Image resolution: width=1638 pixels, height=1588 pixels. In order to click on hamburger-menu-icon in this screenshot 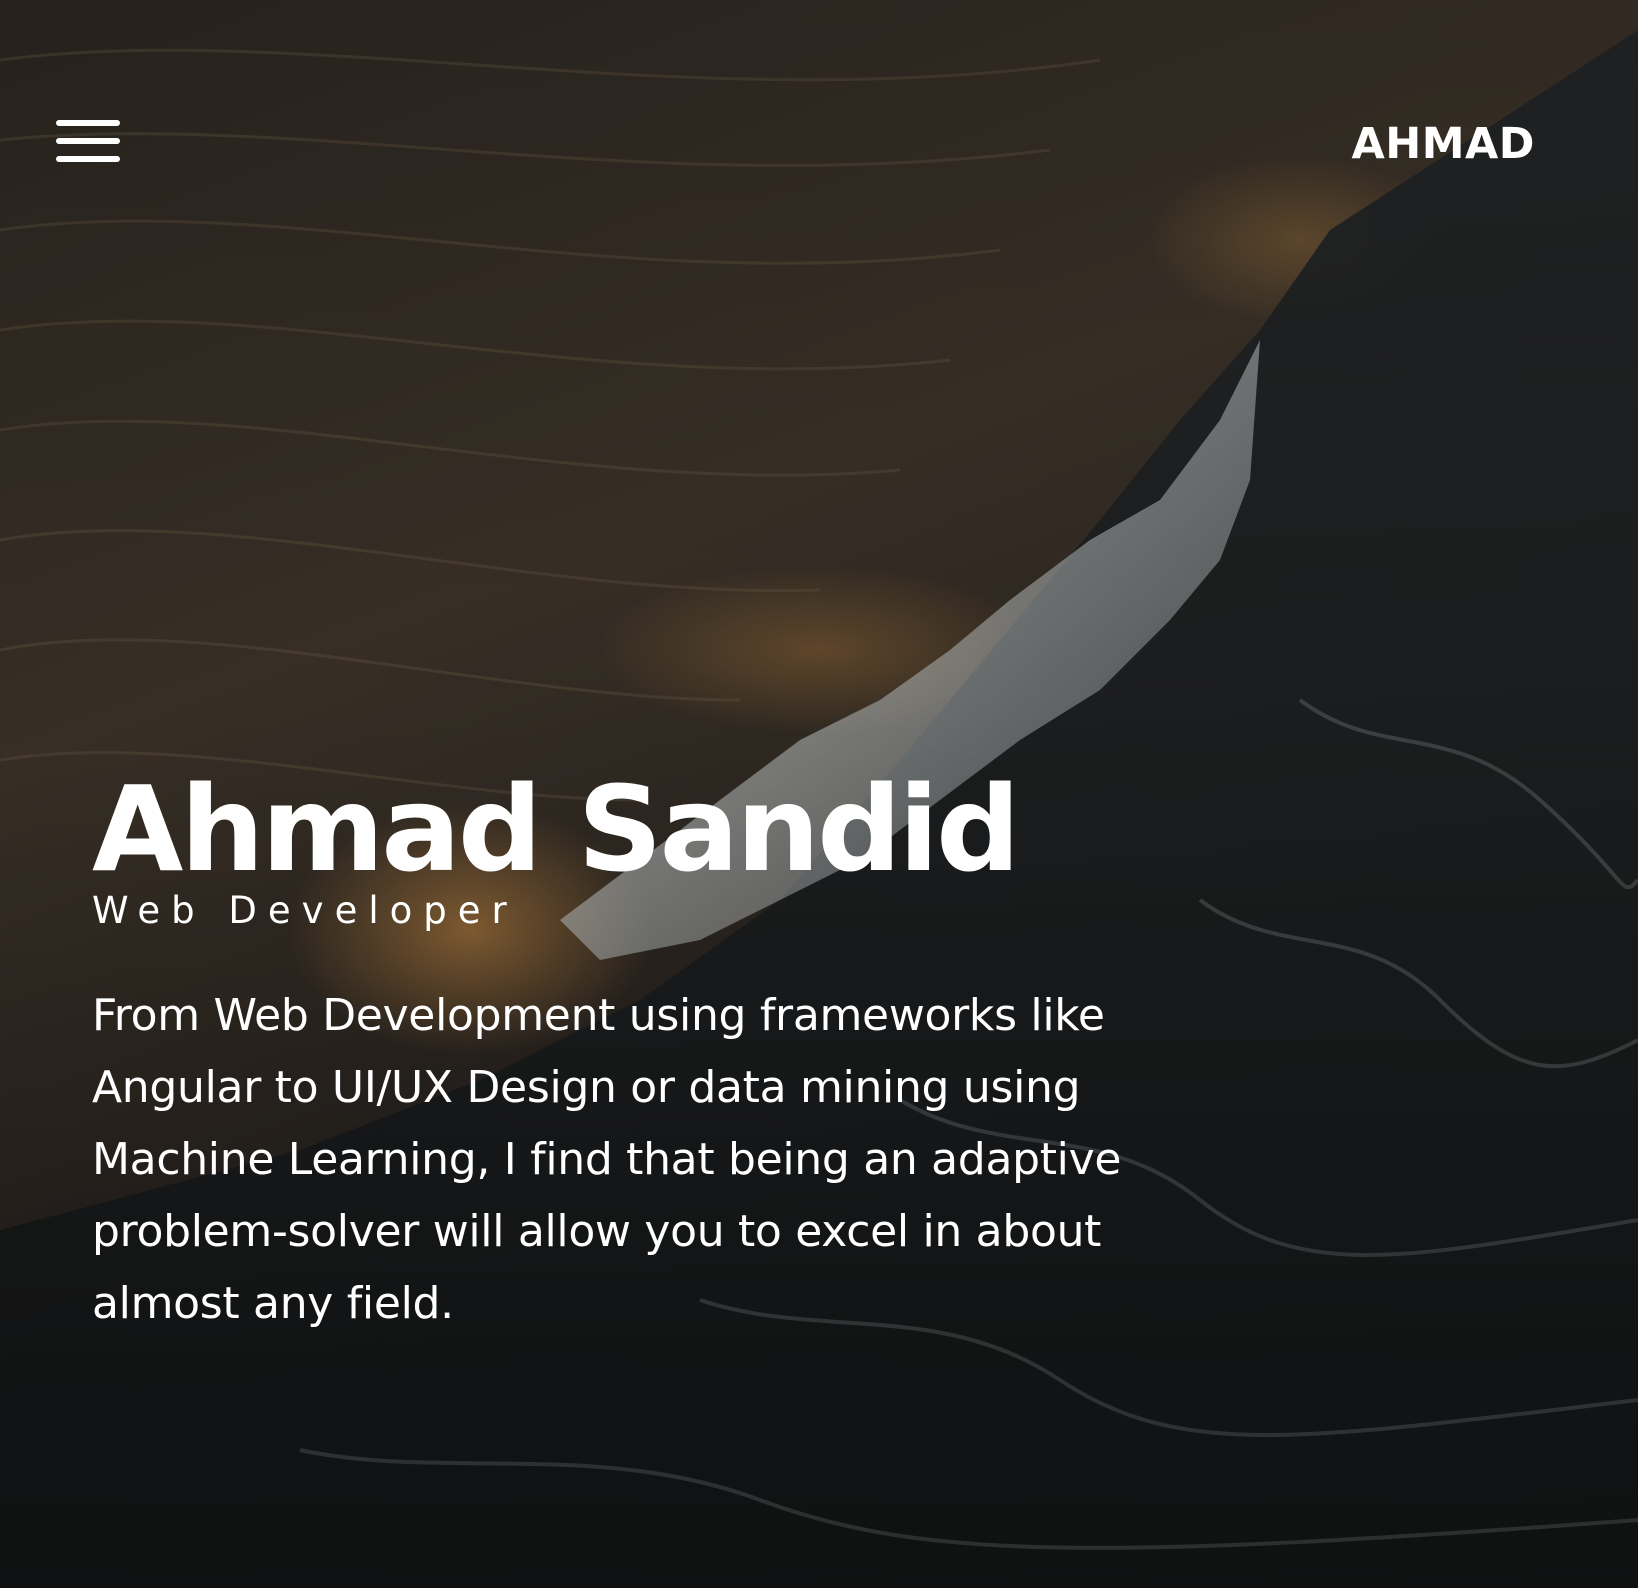, I will do `click(88, 142)`.